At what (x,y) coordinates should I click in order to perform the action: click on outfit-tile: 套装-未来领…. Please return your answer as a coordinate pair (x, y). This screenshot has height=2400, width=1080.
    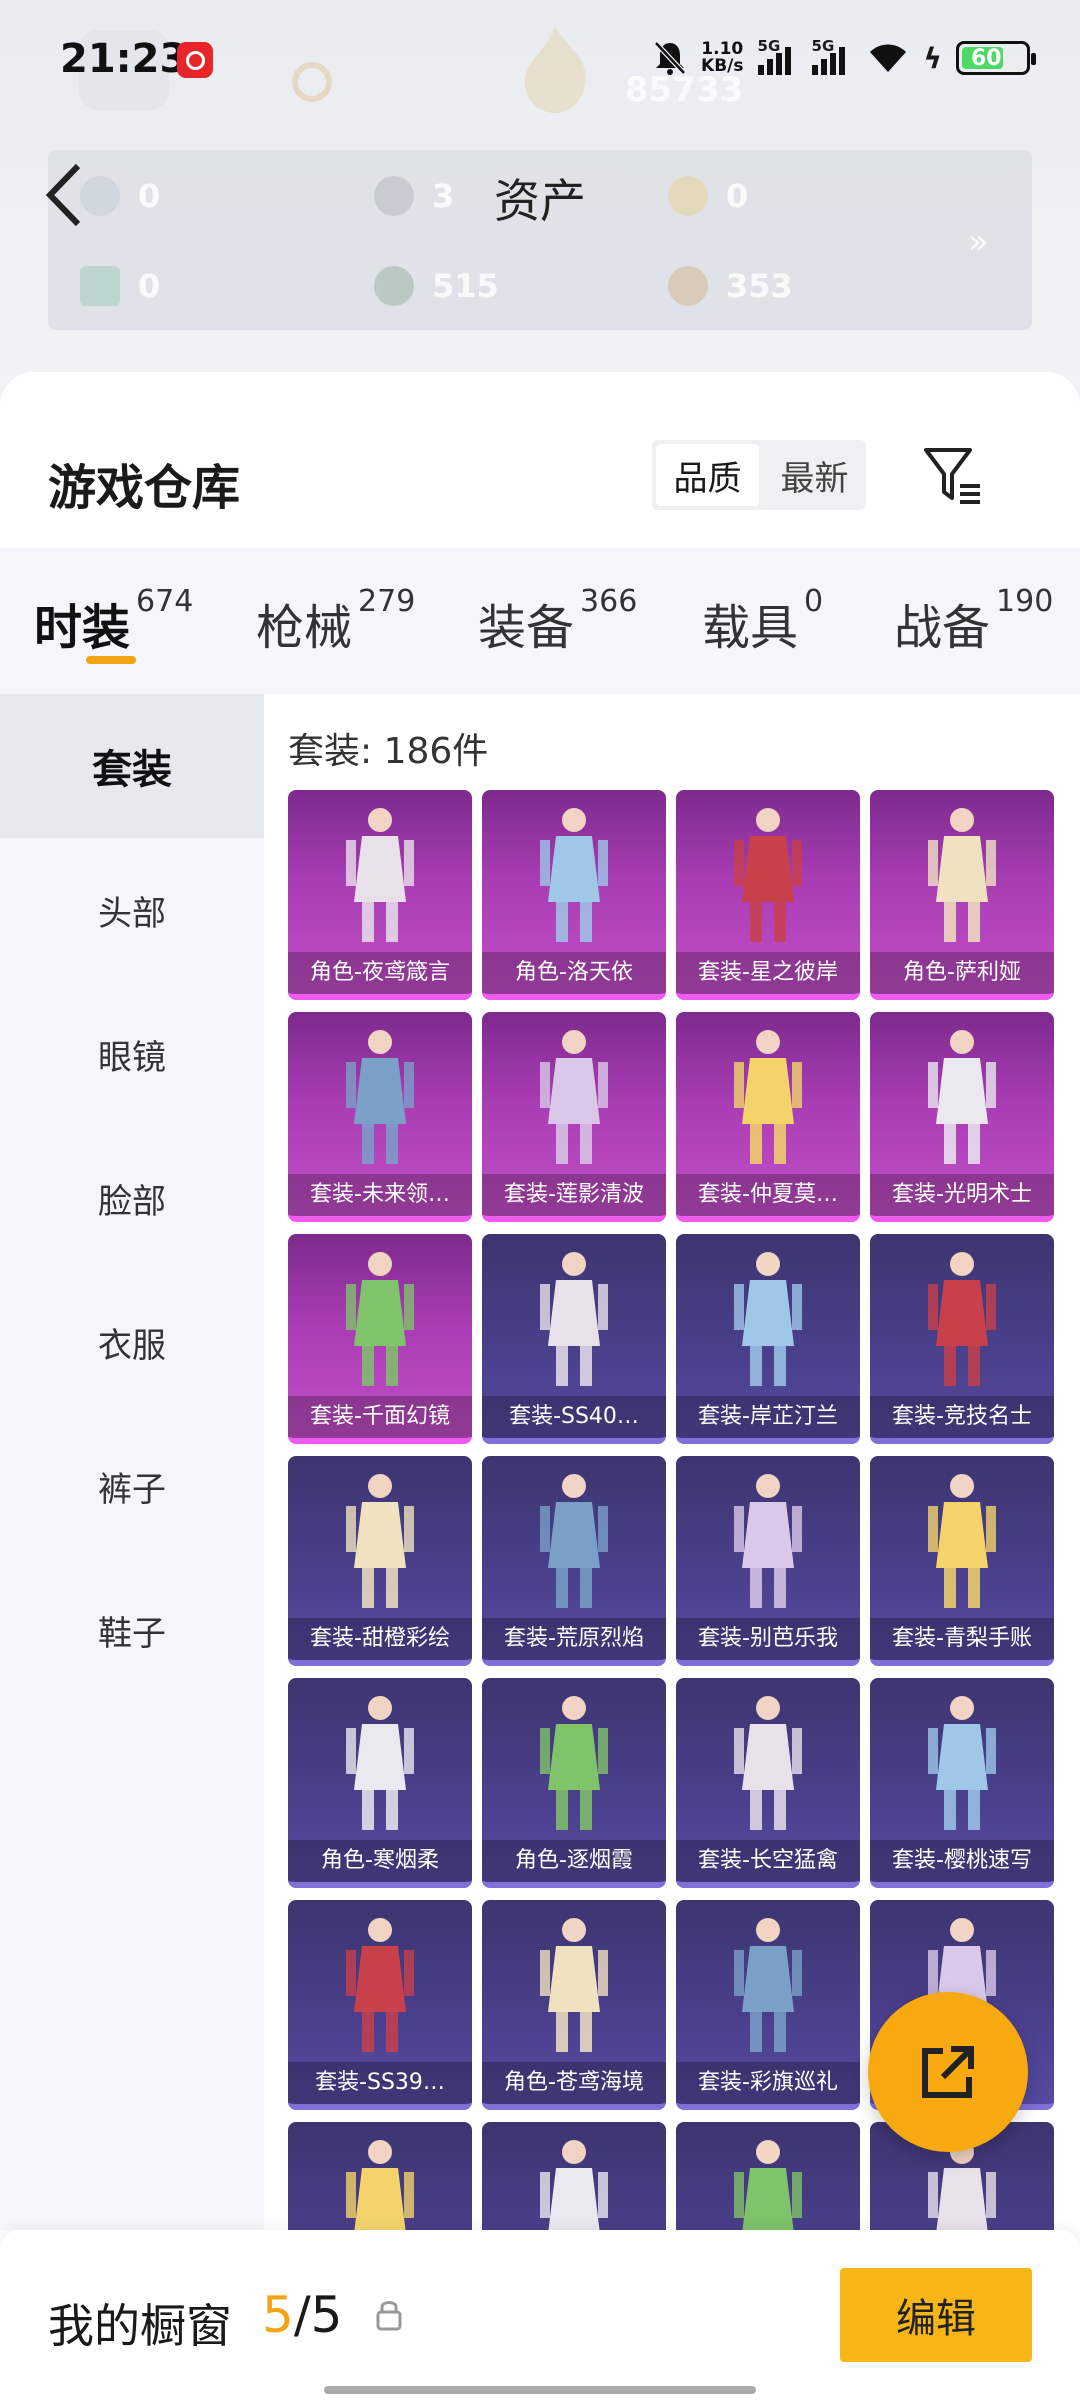
    Looking at the image, I should click on (380, 1117).